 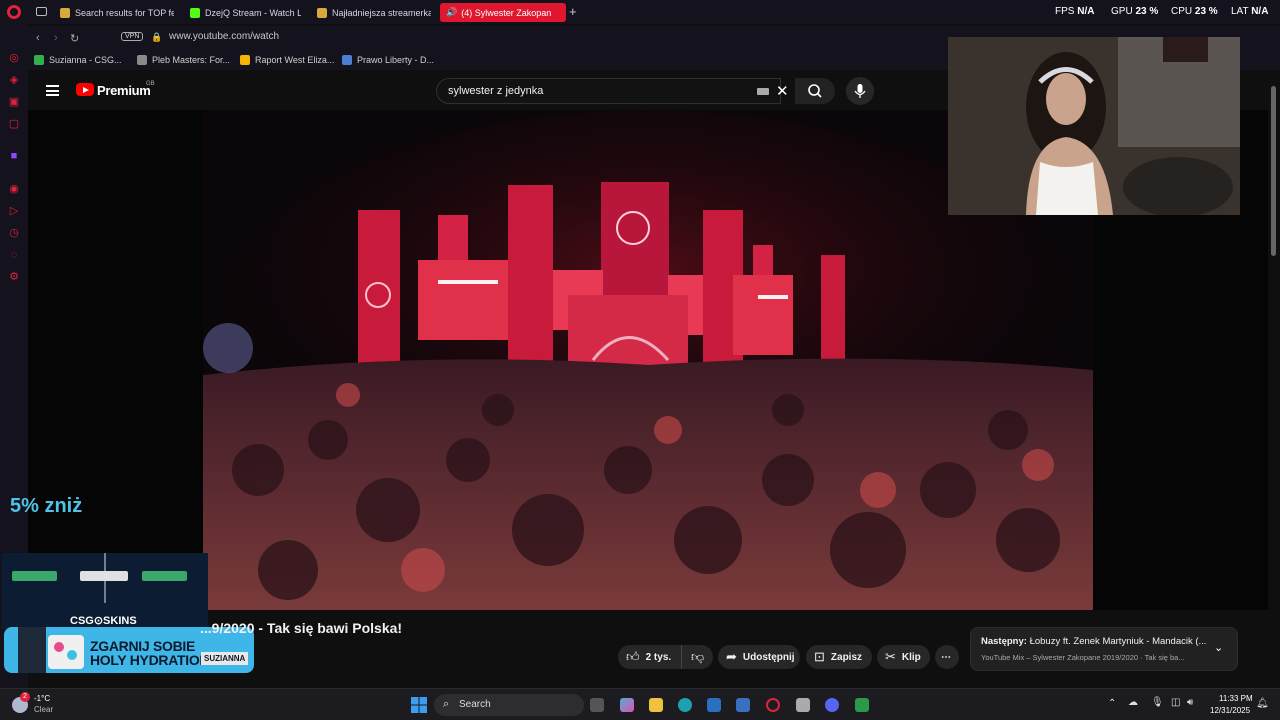 What do you see at coordinates (14, 124) in the screenshot?
I see `whatsapp-icon: ▢` at bounding box center [14, 124].